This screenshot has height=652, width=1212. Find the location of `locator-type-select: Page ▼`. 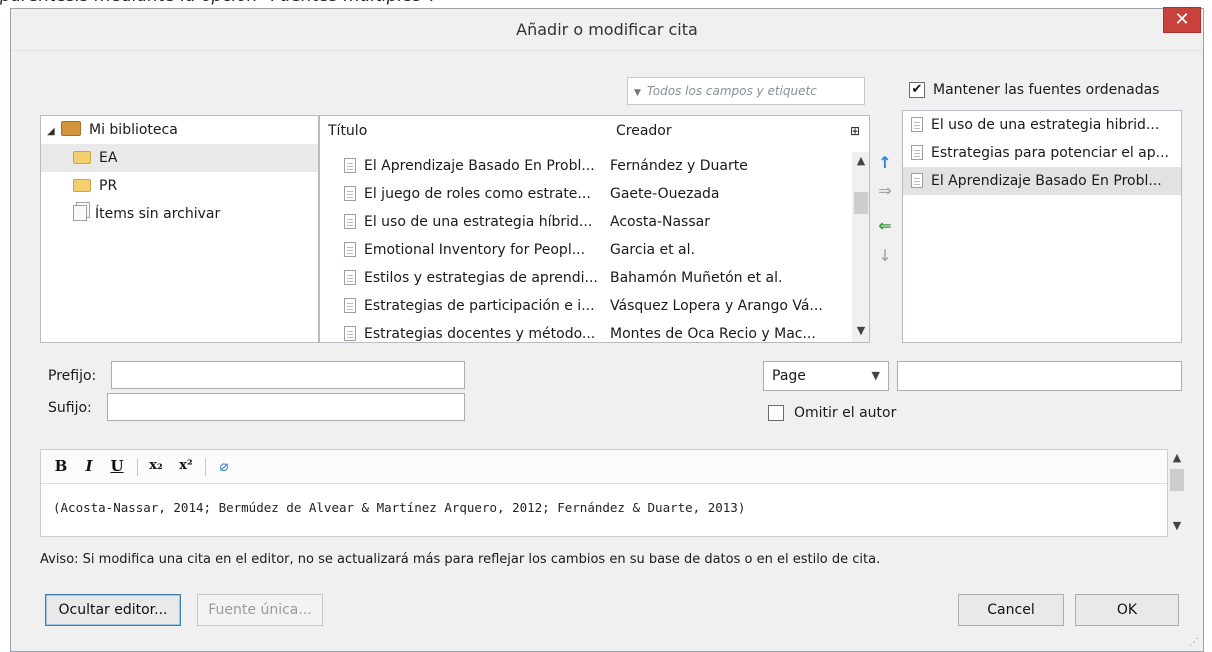

locator-type-select: Page ▼ is located at coordinates (826, 376).